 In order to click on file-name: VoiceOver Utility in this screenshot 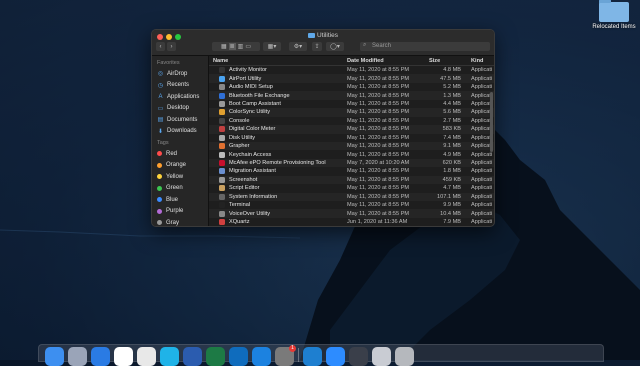, I will do `click(250, 213)`.